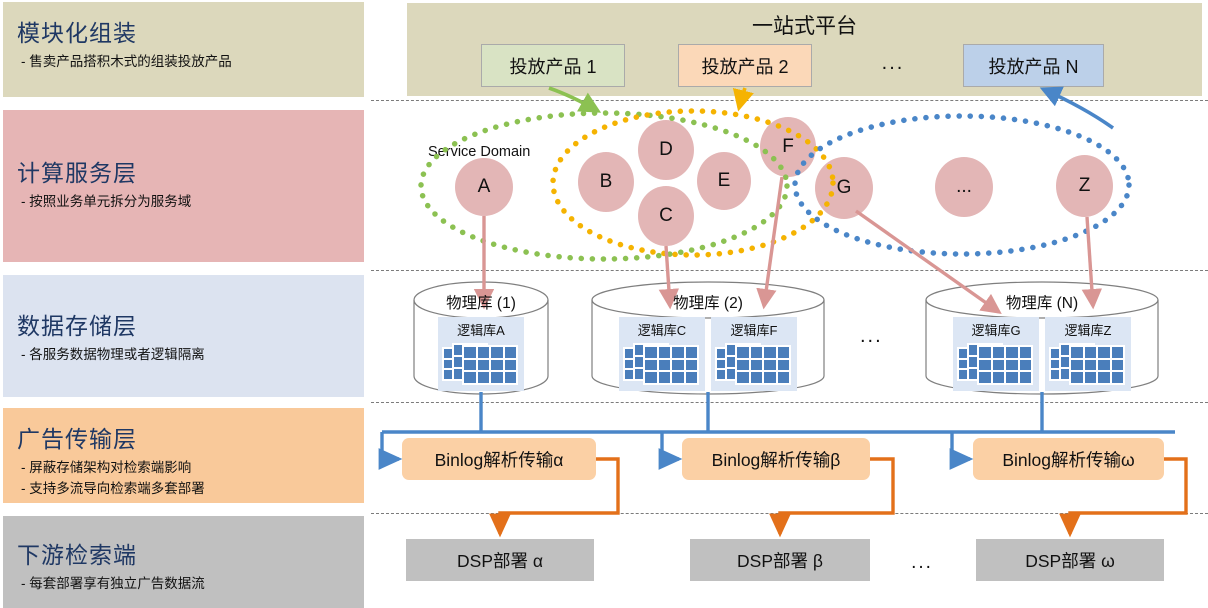 This screenshot has width=1208, height=608. I want to click on service-node-g: G, so click(844, 188).